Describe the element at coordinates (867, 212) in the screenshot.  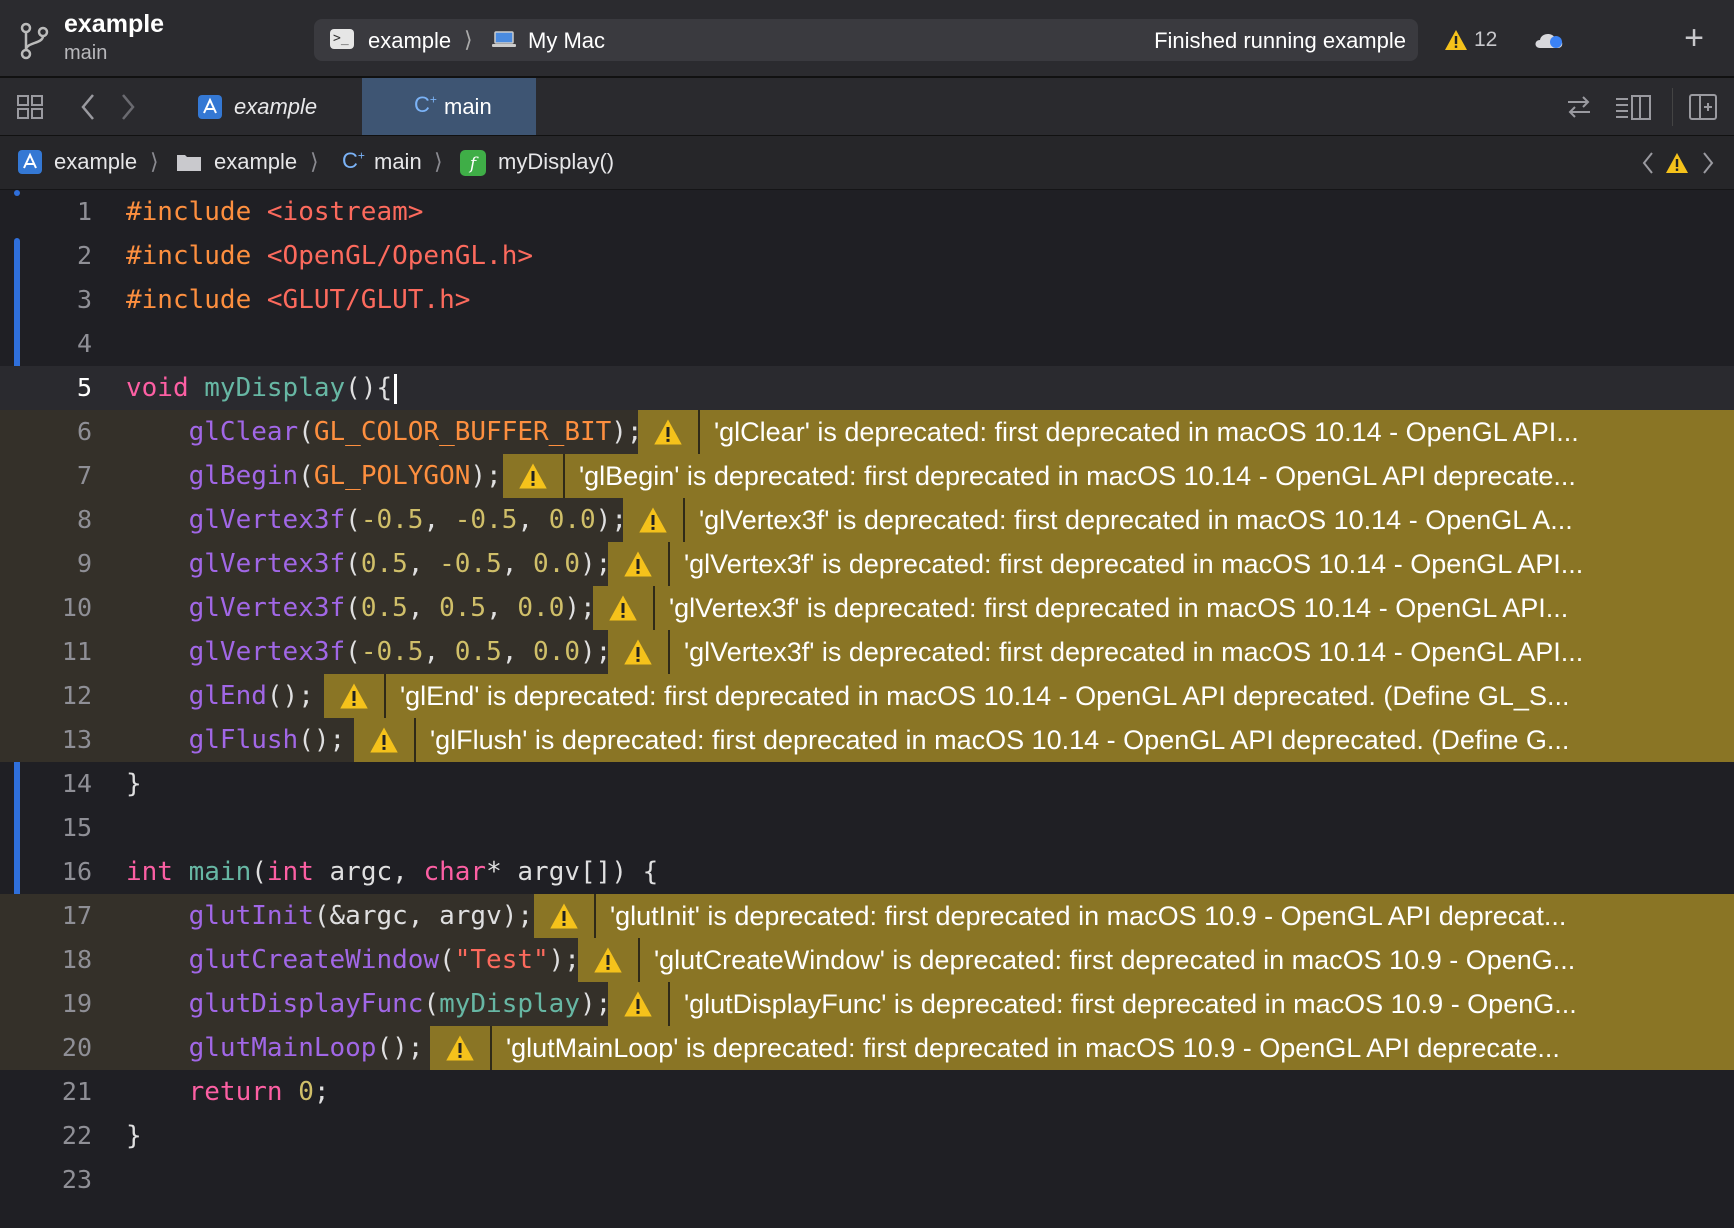
I see `code-line: 1 #include <iostream>` at that location.